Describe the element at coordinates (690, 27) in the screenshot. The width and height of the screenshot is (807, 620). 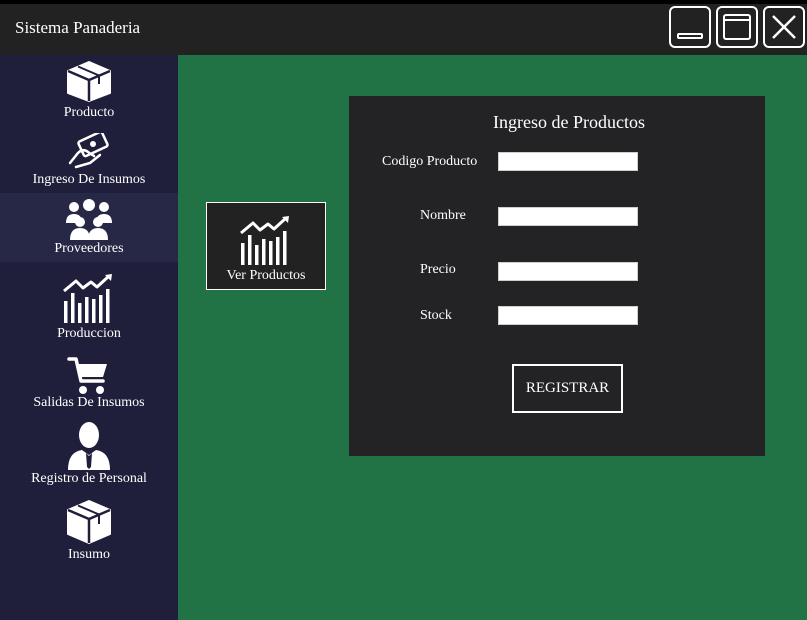
I see `minimize-button` at that location.